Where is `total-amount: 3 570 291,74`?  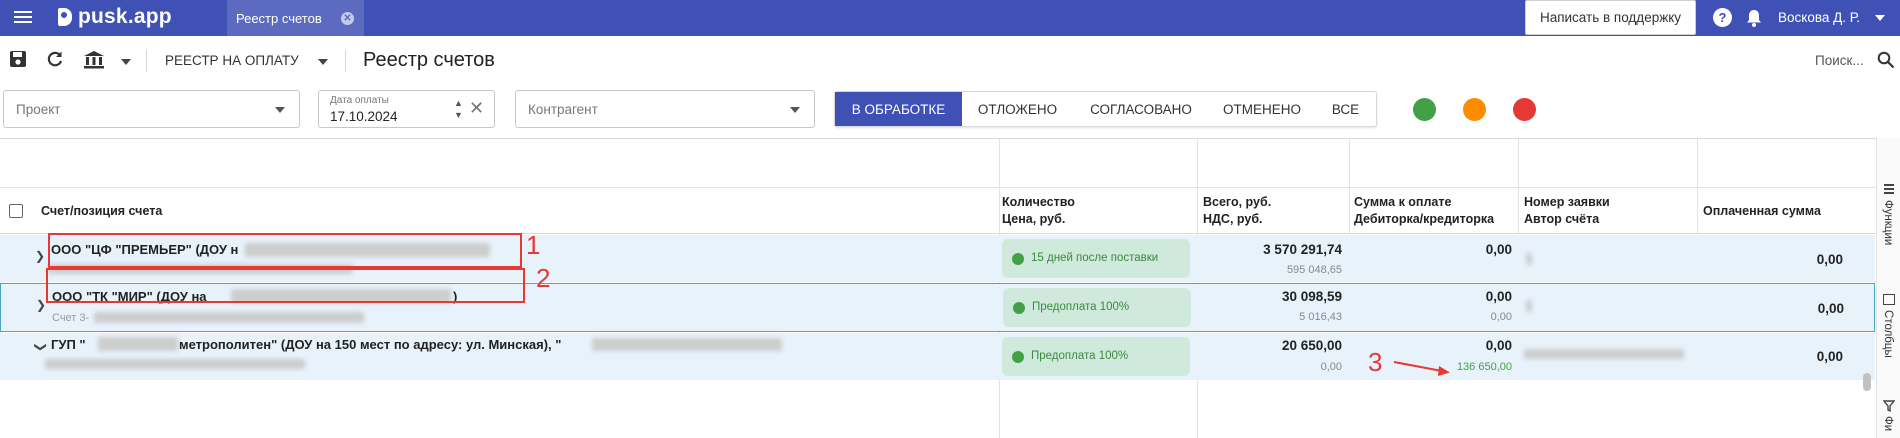 total-amount: 3 570 291,74 is located at coordinates (1302, 249).